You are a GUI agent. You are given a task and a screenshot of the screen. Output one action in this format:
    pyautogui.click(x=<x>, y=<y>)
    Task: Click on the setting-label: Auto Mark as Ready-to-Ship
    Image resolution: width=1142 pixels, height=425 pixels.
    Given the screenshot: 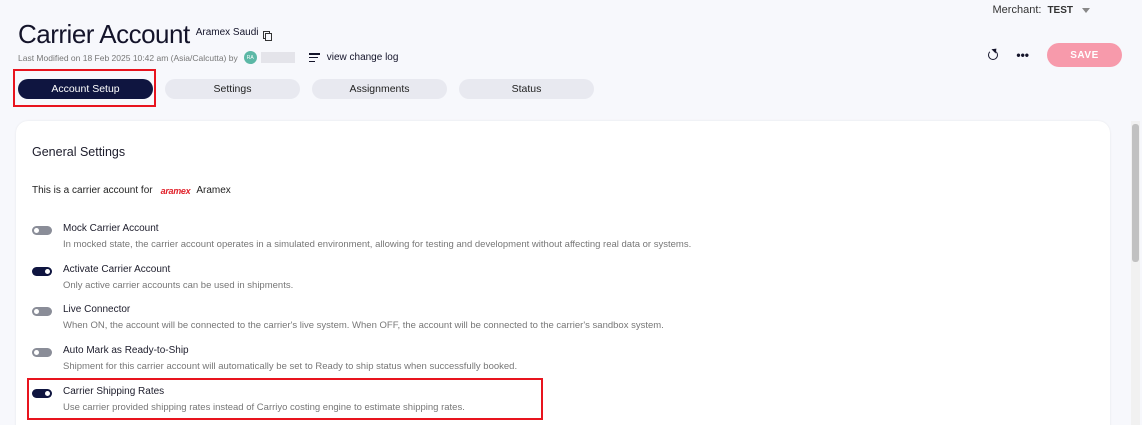 What is the action you would take?
    pyautogui.click(x=126, y=350)
    